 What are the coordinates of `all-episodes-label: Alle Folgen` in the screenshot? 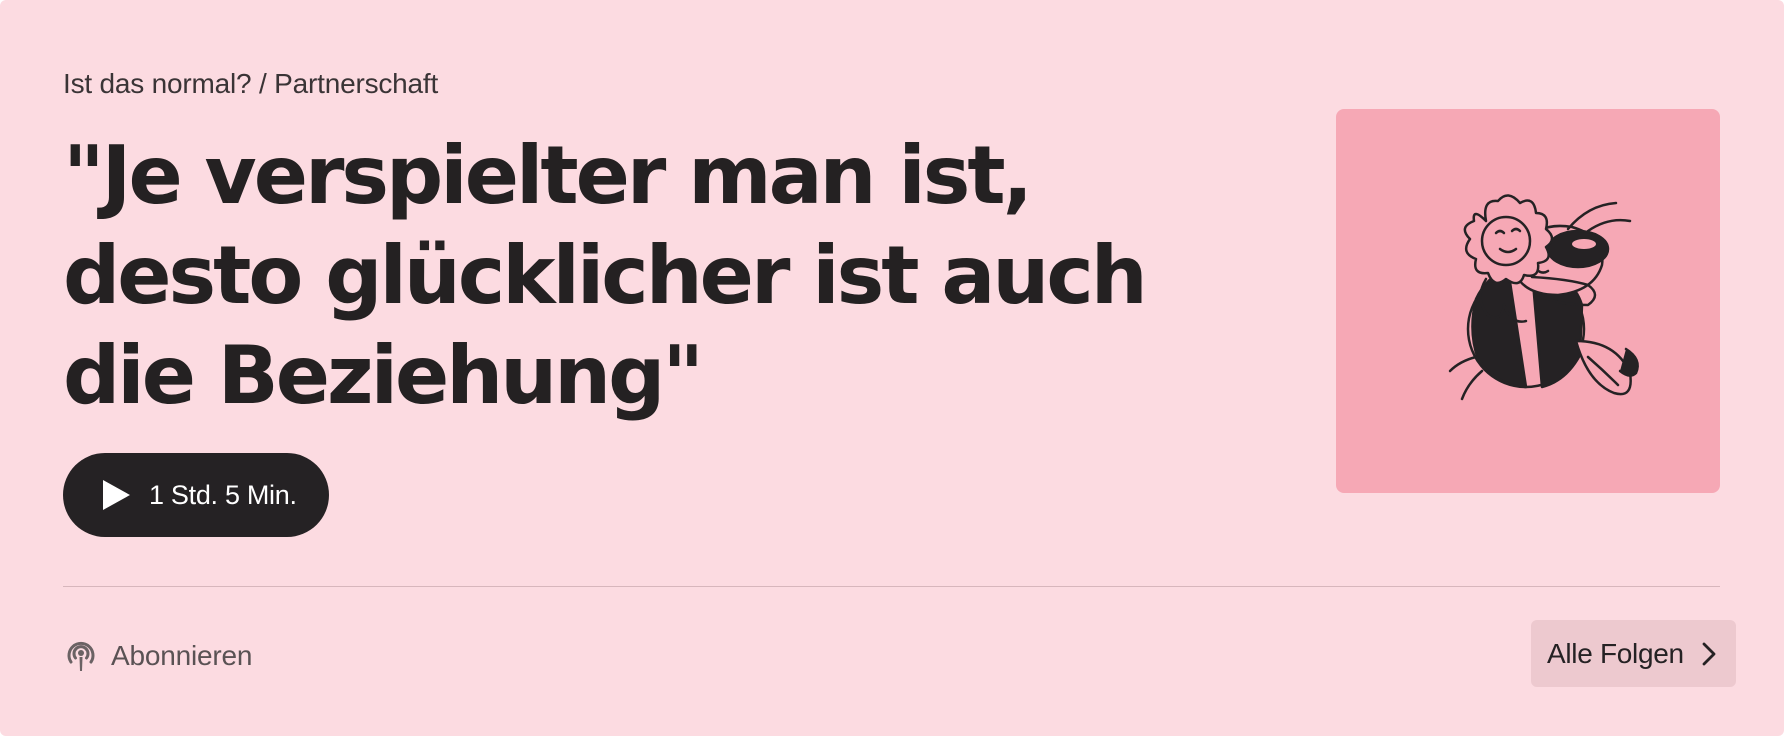 It's located at (1615, 653).